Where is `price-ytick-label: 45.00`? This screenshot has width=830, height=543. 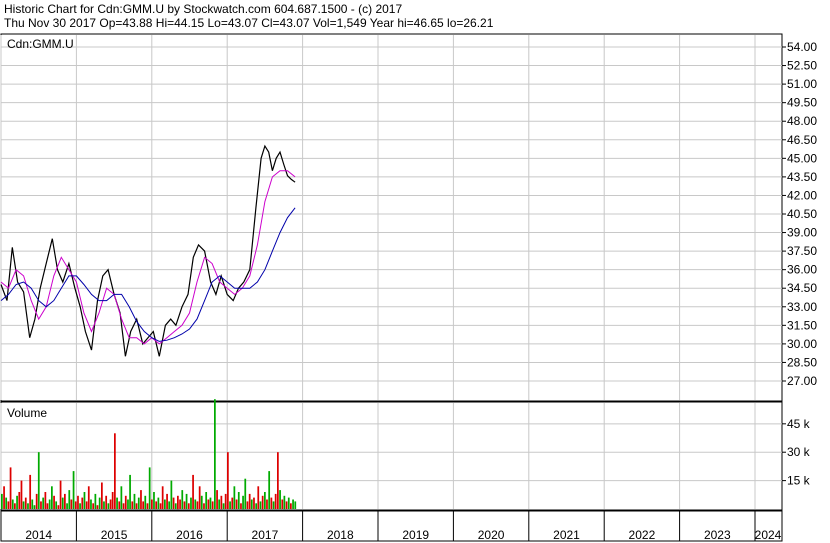
price-ytick-label: 45.00 is located at coordinates (802, 158).